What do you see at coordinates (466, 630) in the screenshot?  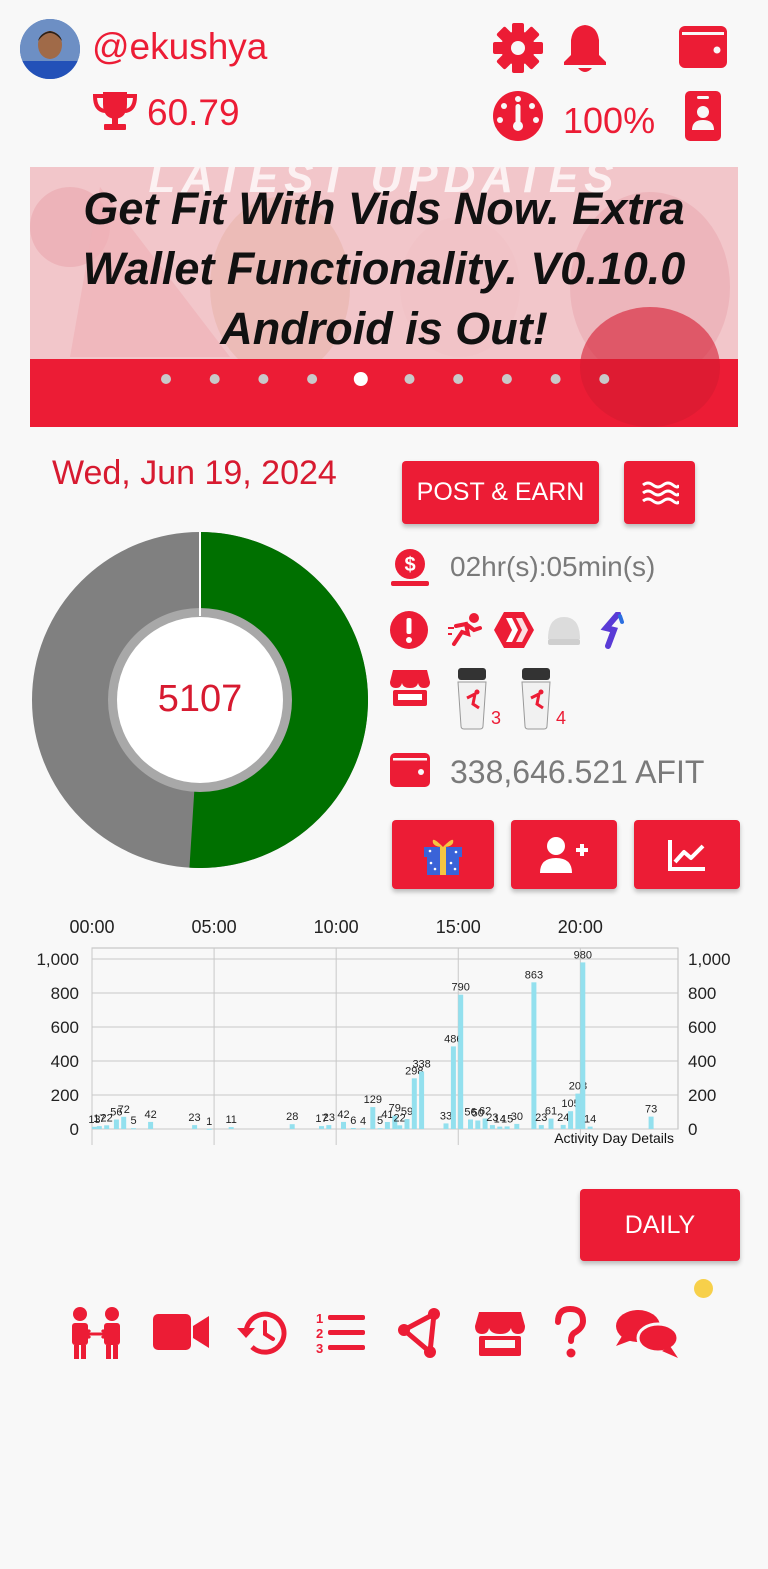 I see `actifit-runner-icon` at bounding box center [466, 630].